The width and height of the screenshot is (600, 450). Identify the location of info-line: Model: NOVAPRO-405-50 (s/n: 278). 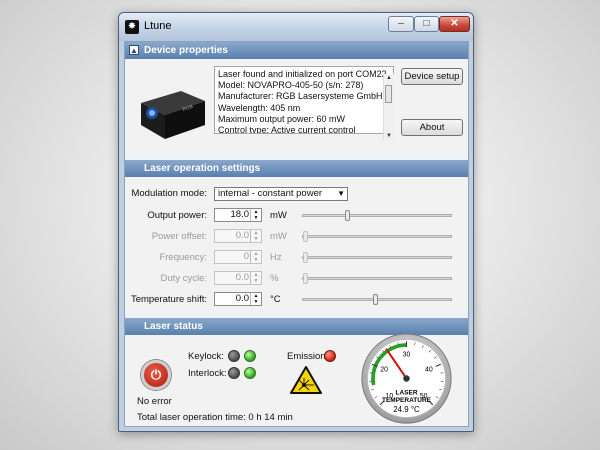
(291, 85).